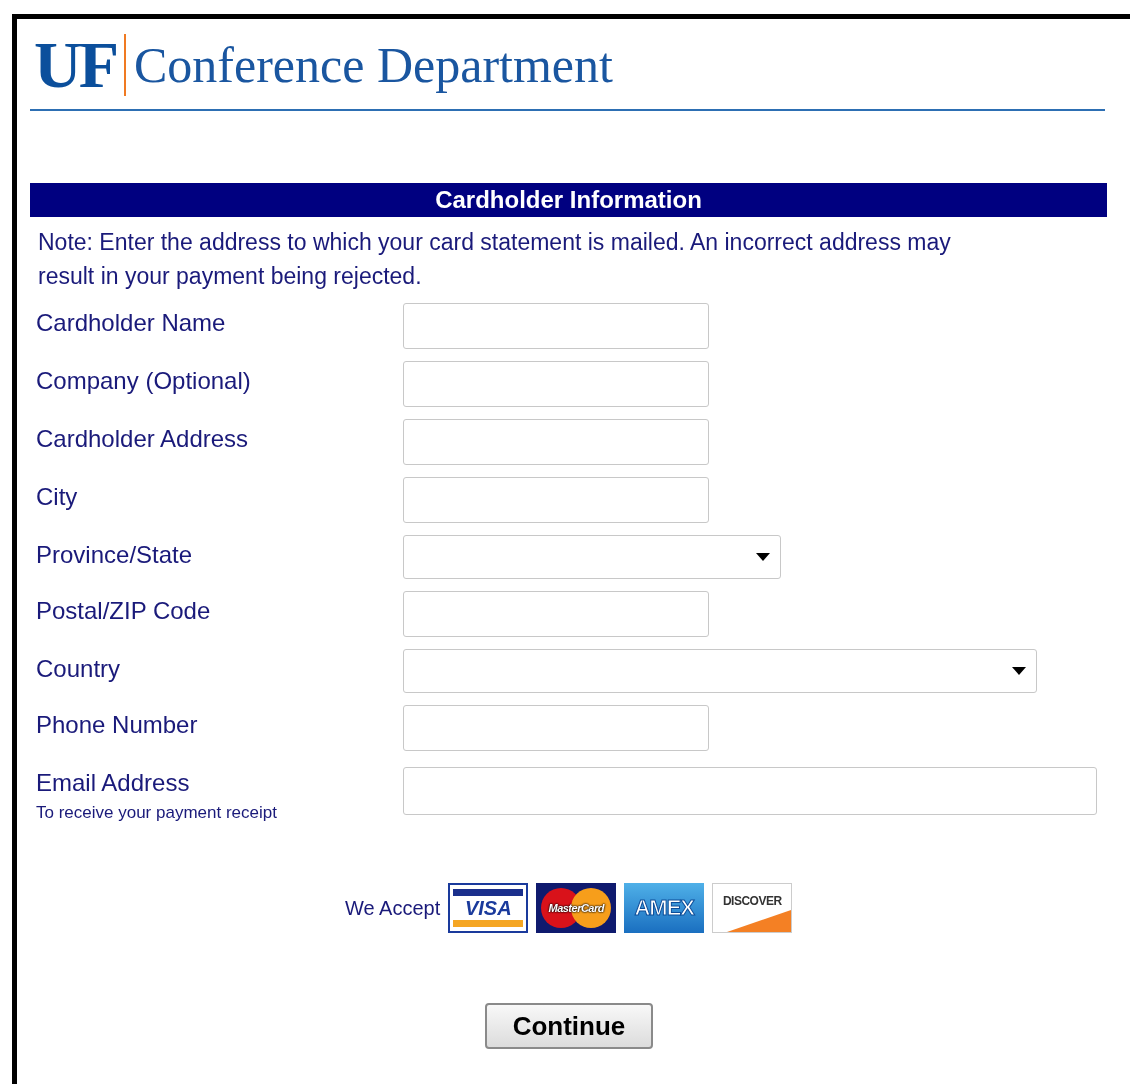  Describe the element at coordinates (124, 611) in the screenshot. I see `field-label: Postal/ZIP Code` at that location.